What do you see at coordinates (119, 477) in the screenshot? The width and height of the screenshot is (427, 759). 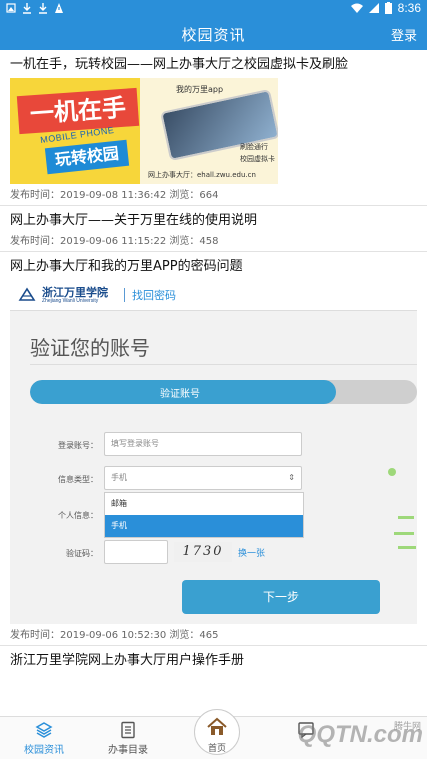 I see `select-value: 手机` at bounding box center [119, 477].